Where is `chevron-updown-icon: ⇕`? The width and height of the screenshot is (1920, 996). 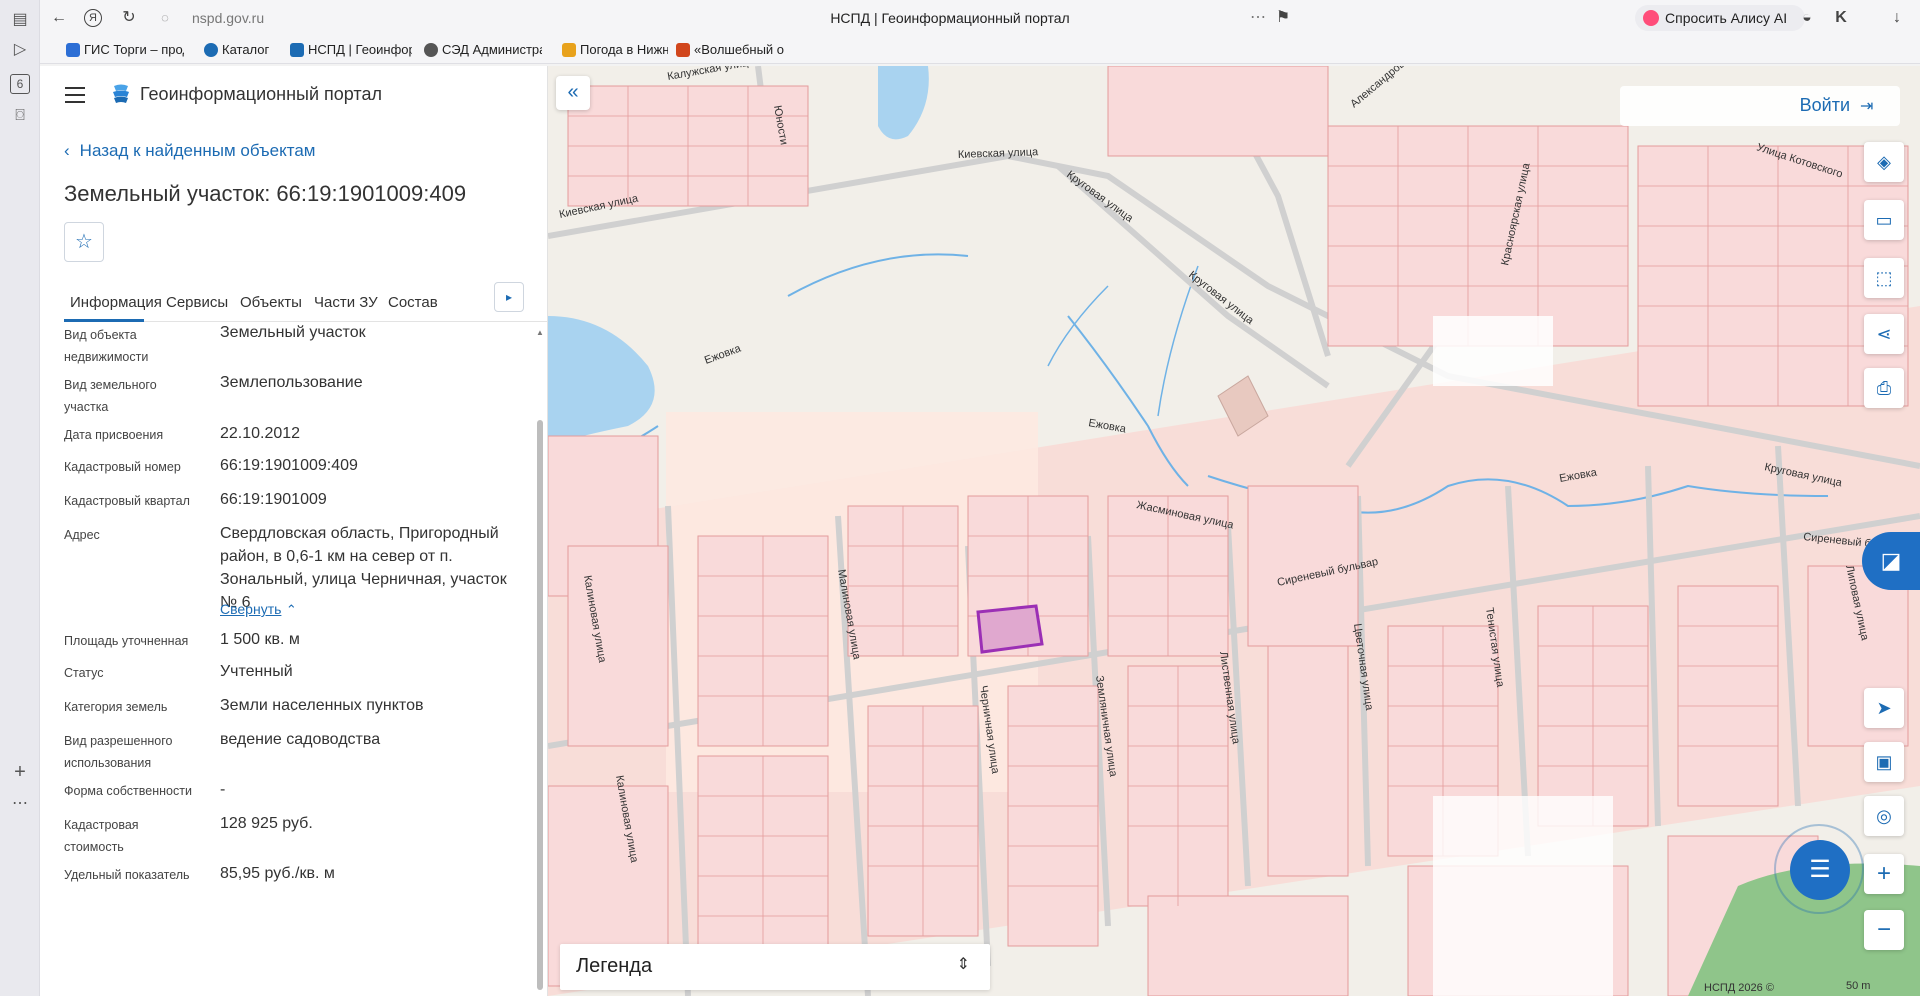 chevron-updown-icon: ⇕ is located at coordinates (963, 964).